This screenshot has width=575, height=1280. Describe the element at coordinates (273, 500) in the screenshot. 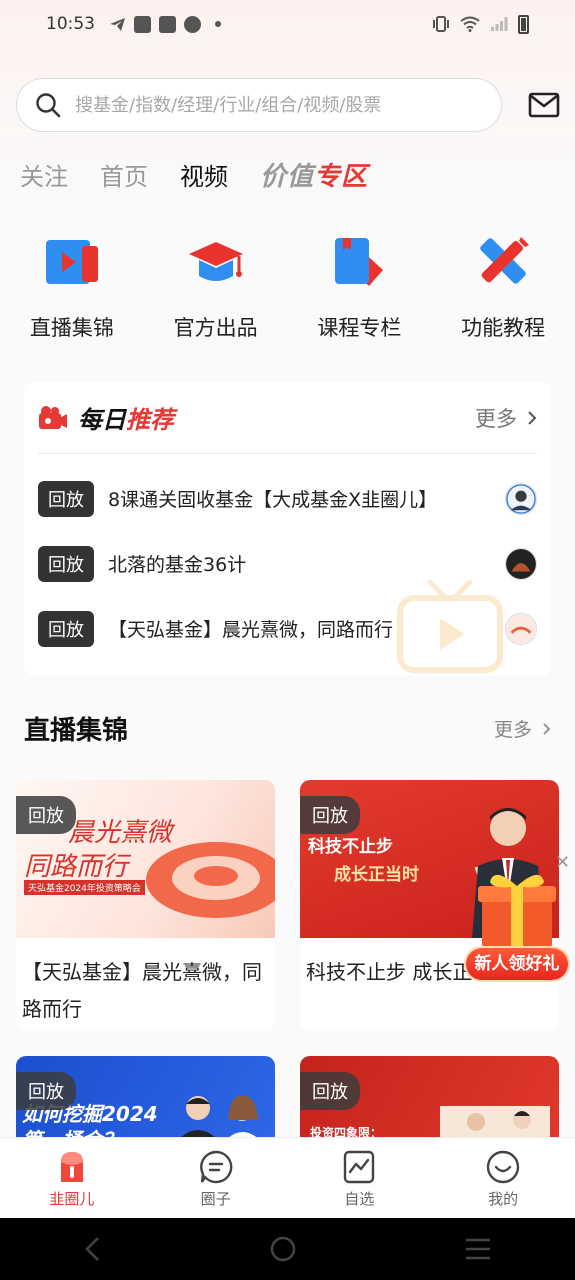

I see `list-item-title: 8课通关固收基金【大成基金X韭圈儿】` at that location.